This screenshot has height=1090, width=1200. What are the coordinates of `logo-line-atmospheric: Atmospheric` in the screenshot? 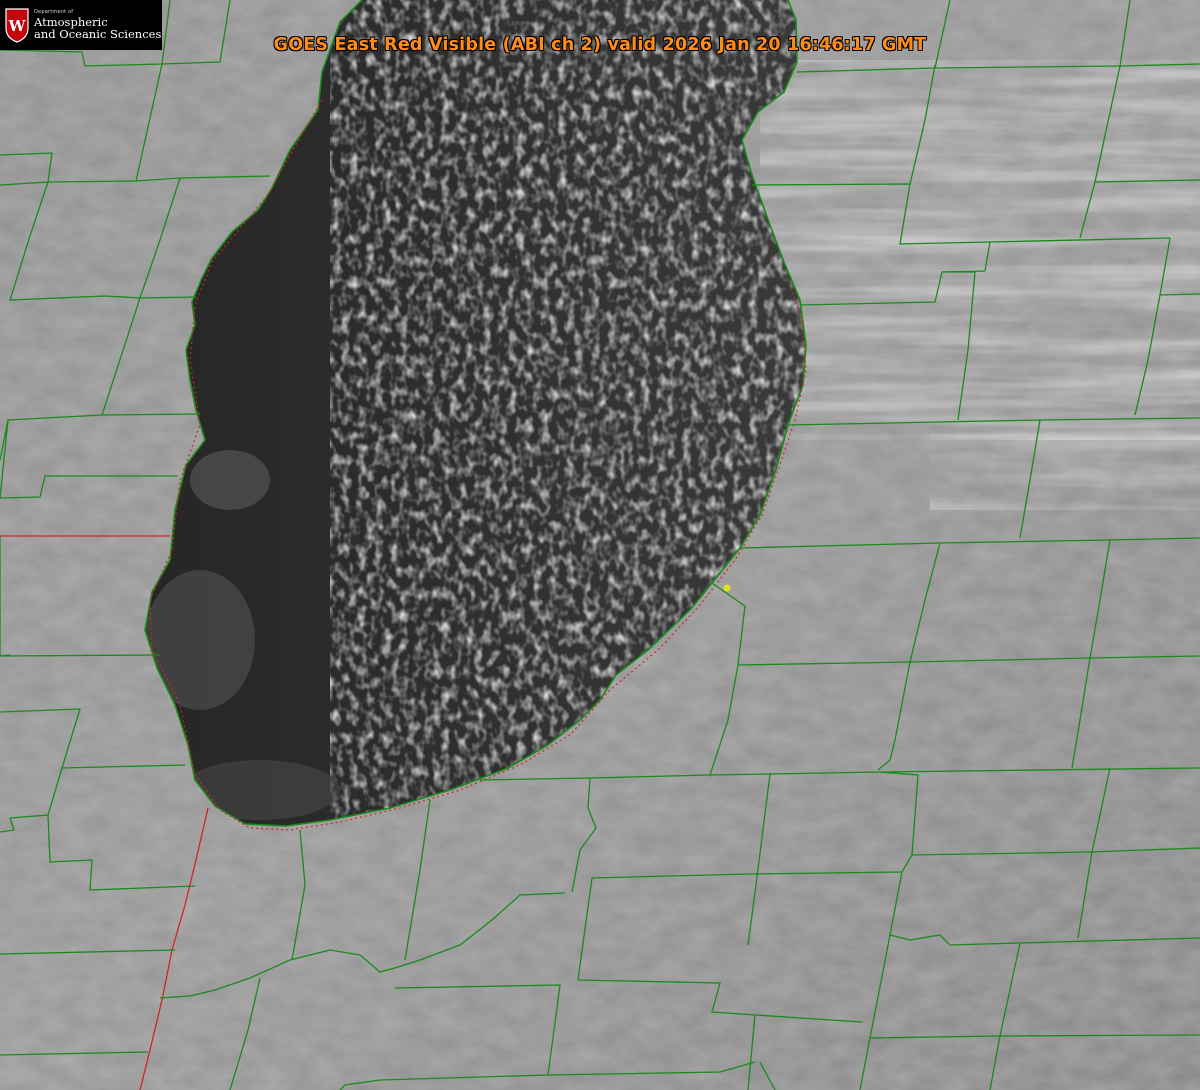 It's located at (71, 21).